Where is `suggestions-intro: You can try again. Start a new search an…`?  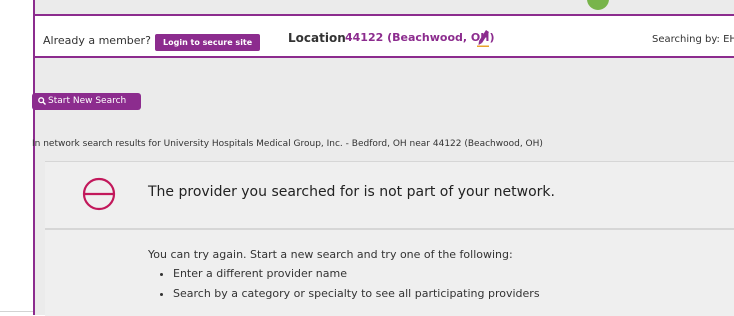
suggestions-intro: You can try again. Start a new search an… is located at coordinates (330, 254).